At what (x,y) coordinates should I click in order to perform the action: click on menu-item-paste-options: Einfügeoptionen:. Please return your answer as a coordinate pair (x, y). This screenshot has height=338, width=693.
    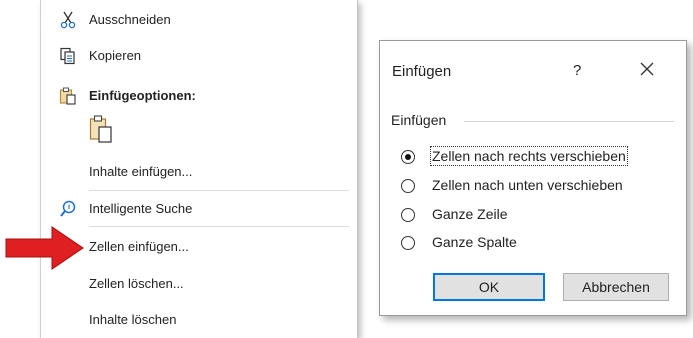
    Looking at the image, I should click on (199, 96).